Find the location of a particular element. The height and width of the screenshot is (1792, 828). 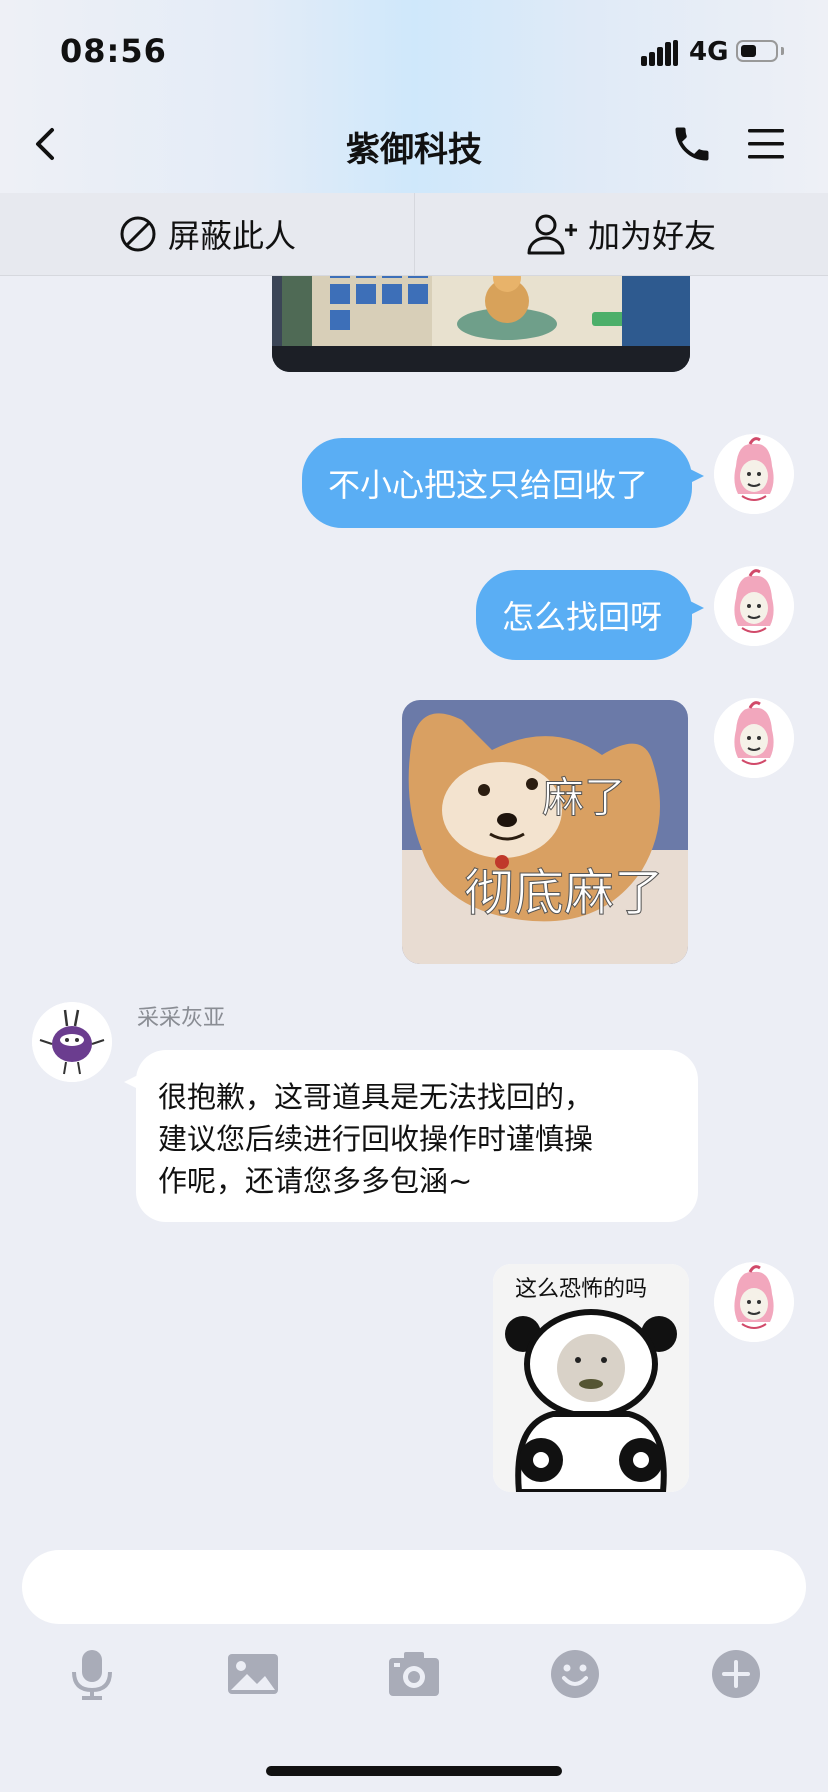

game-screenshot-image is located at coordinates (481, 324).